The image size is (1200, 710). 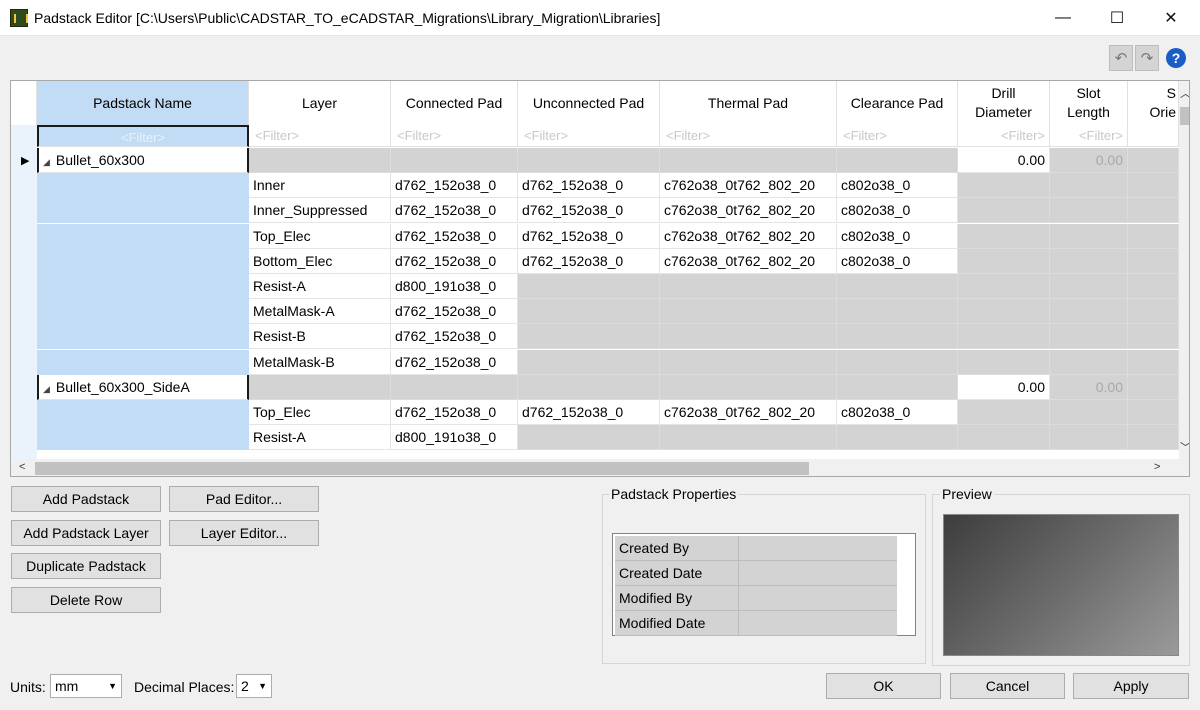 I want to click on horizontal-scrollbar: < >, so click(x=600, y=467).